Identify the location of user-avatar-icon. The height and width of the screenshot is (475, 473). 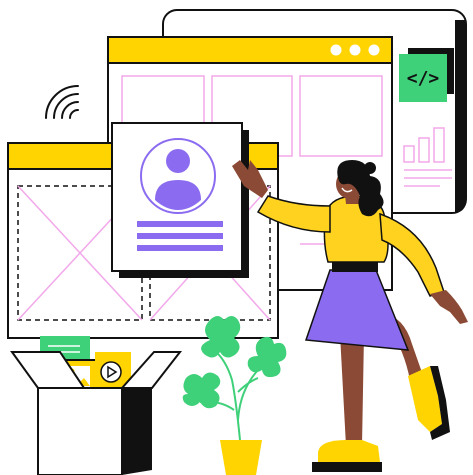
(178, 176).